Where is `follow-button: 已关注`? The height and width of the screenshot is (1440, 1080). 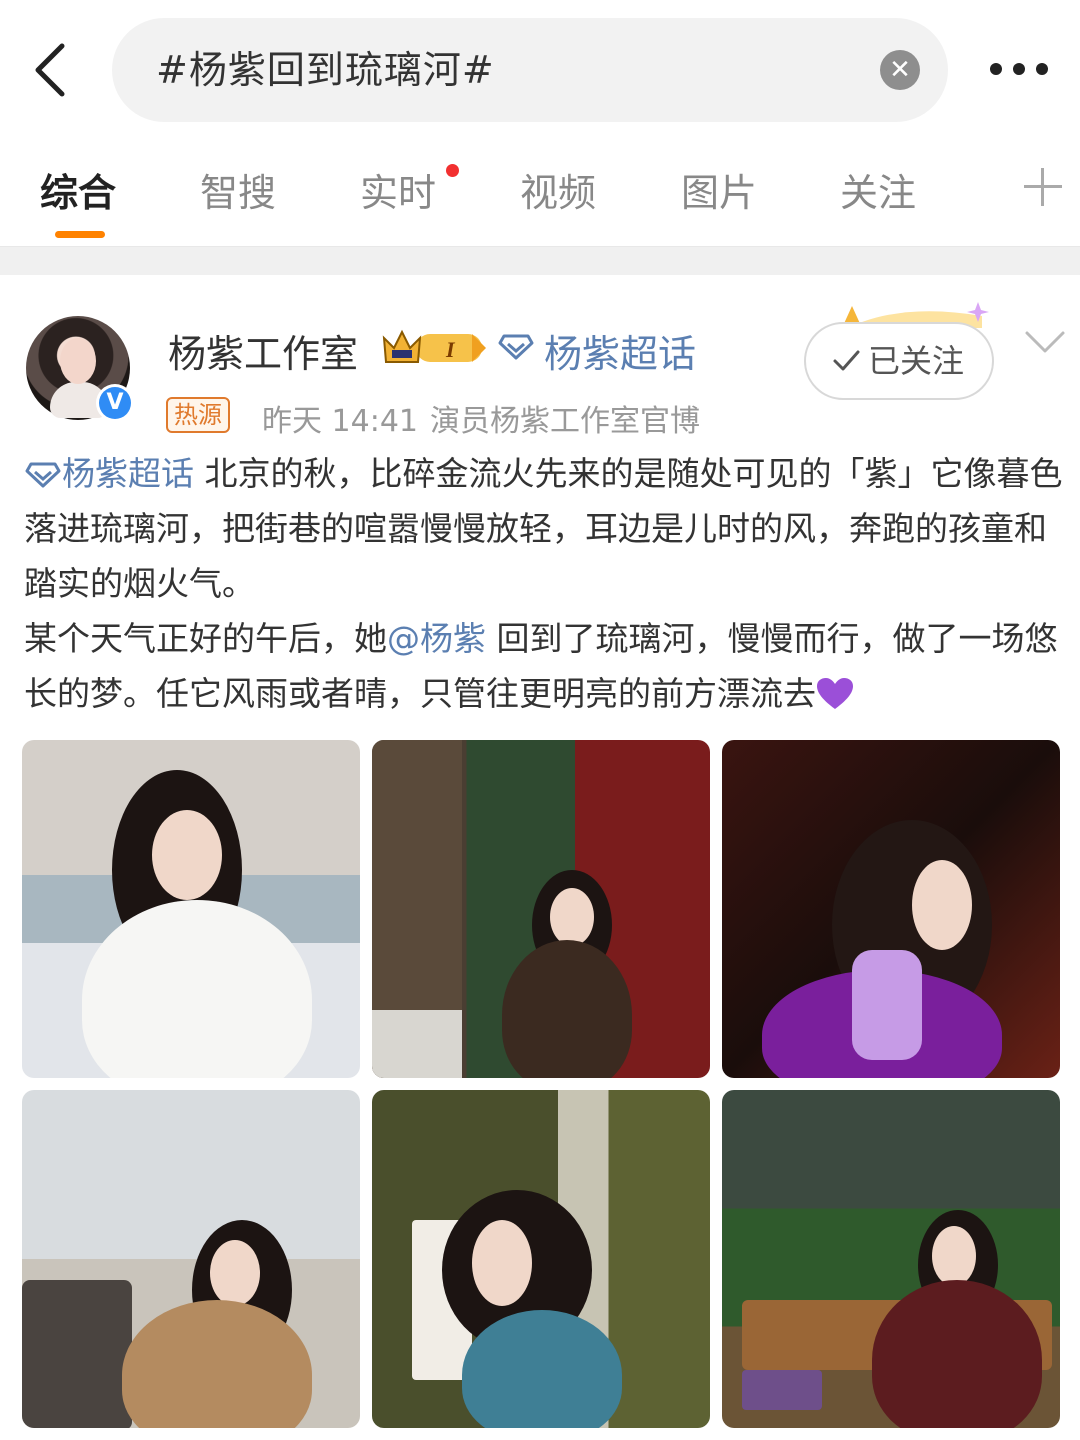
follow-button: 已关注 is located at coordinates (899, 361).